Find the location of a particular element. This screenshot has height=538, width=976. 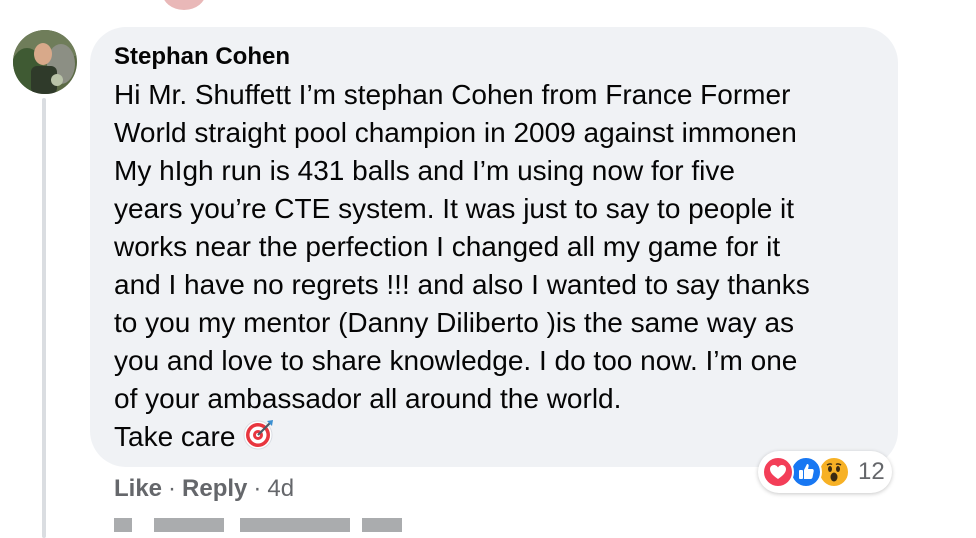

like-icon is located at coordinates (806, 472).